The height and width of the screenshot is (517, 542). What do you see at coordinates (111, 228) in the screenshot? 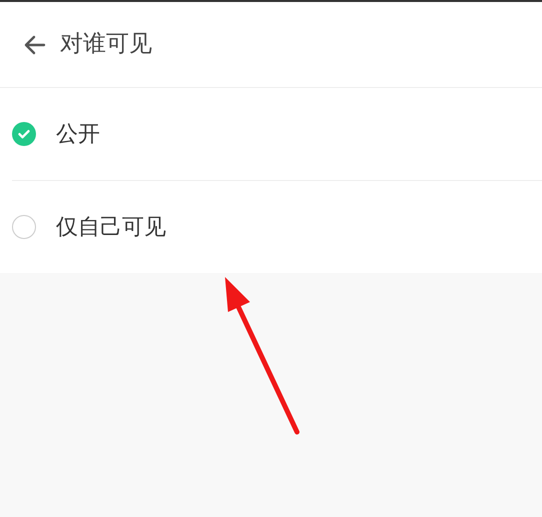
I see `option-label: 仅自己可见` at bounding box center [111, 228].